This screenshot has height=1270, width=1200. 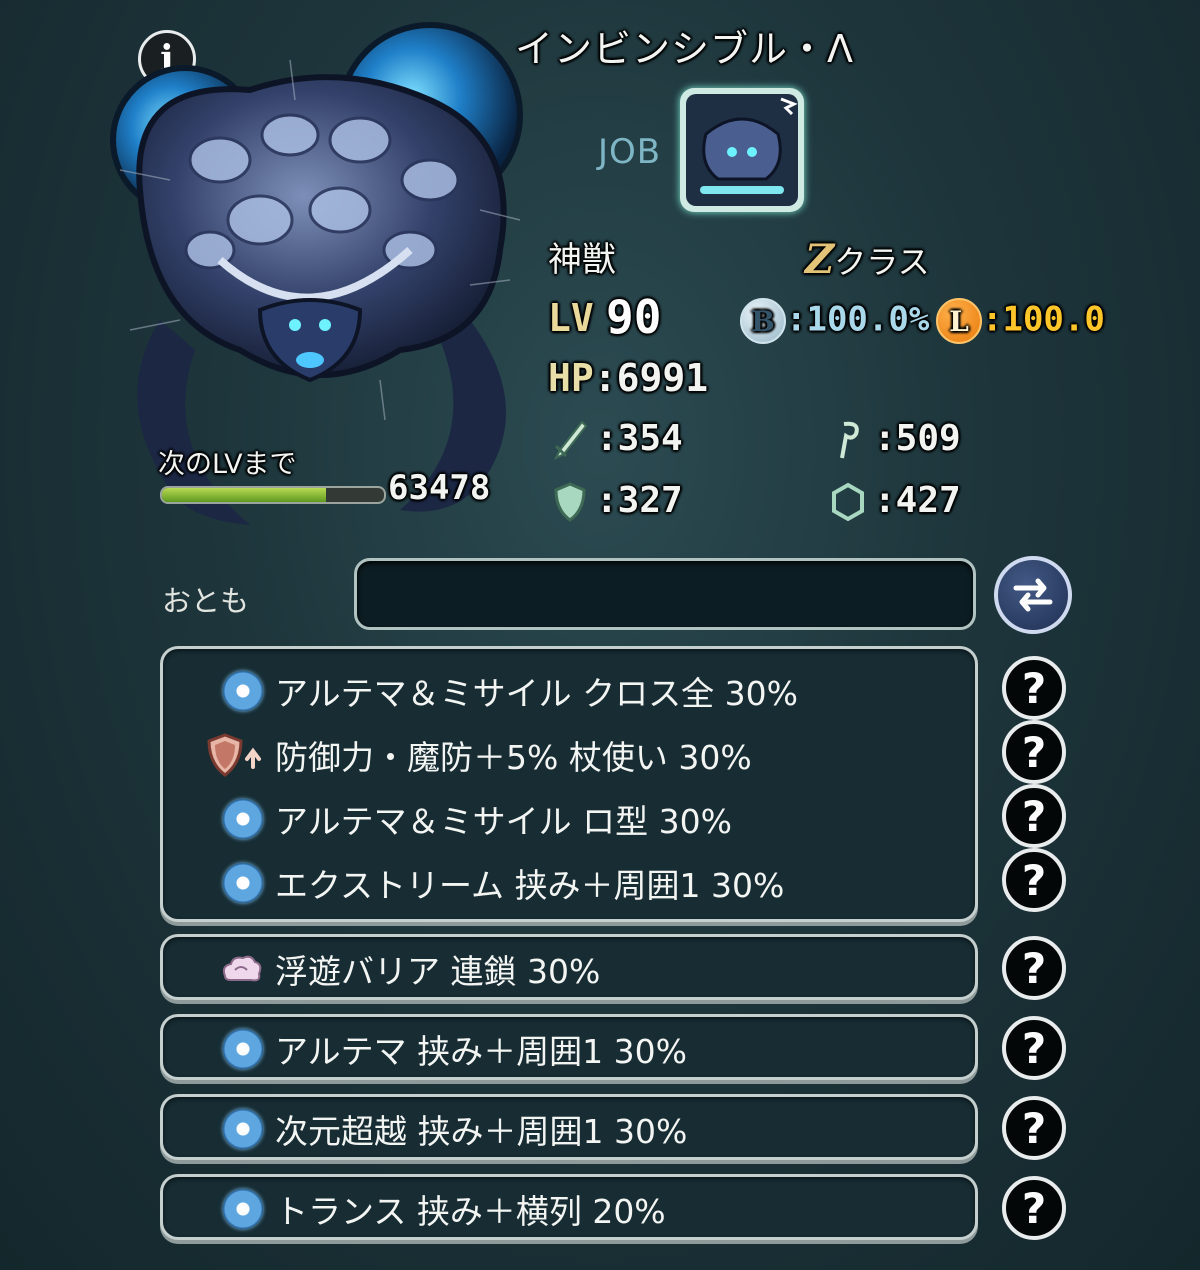 What do you see at coordinates (234, 755) in the screenshot?
I see `shield-up-icon` at bounding box center [234, 755].